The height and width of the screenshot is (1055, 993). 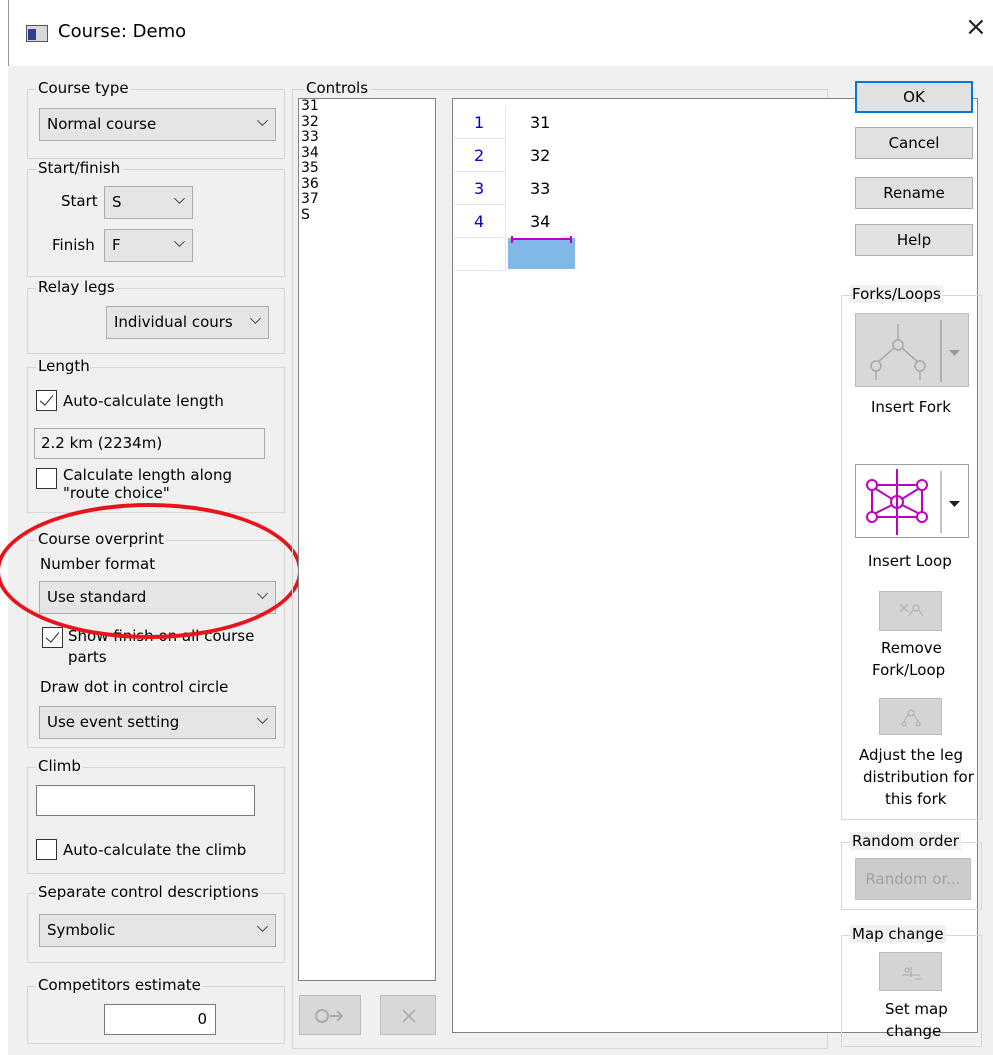 I want to click on start-finish-legend: Start/finish, so click(x=79, y=168).